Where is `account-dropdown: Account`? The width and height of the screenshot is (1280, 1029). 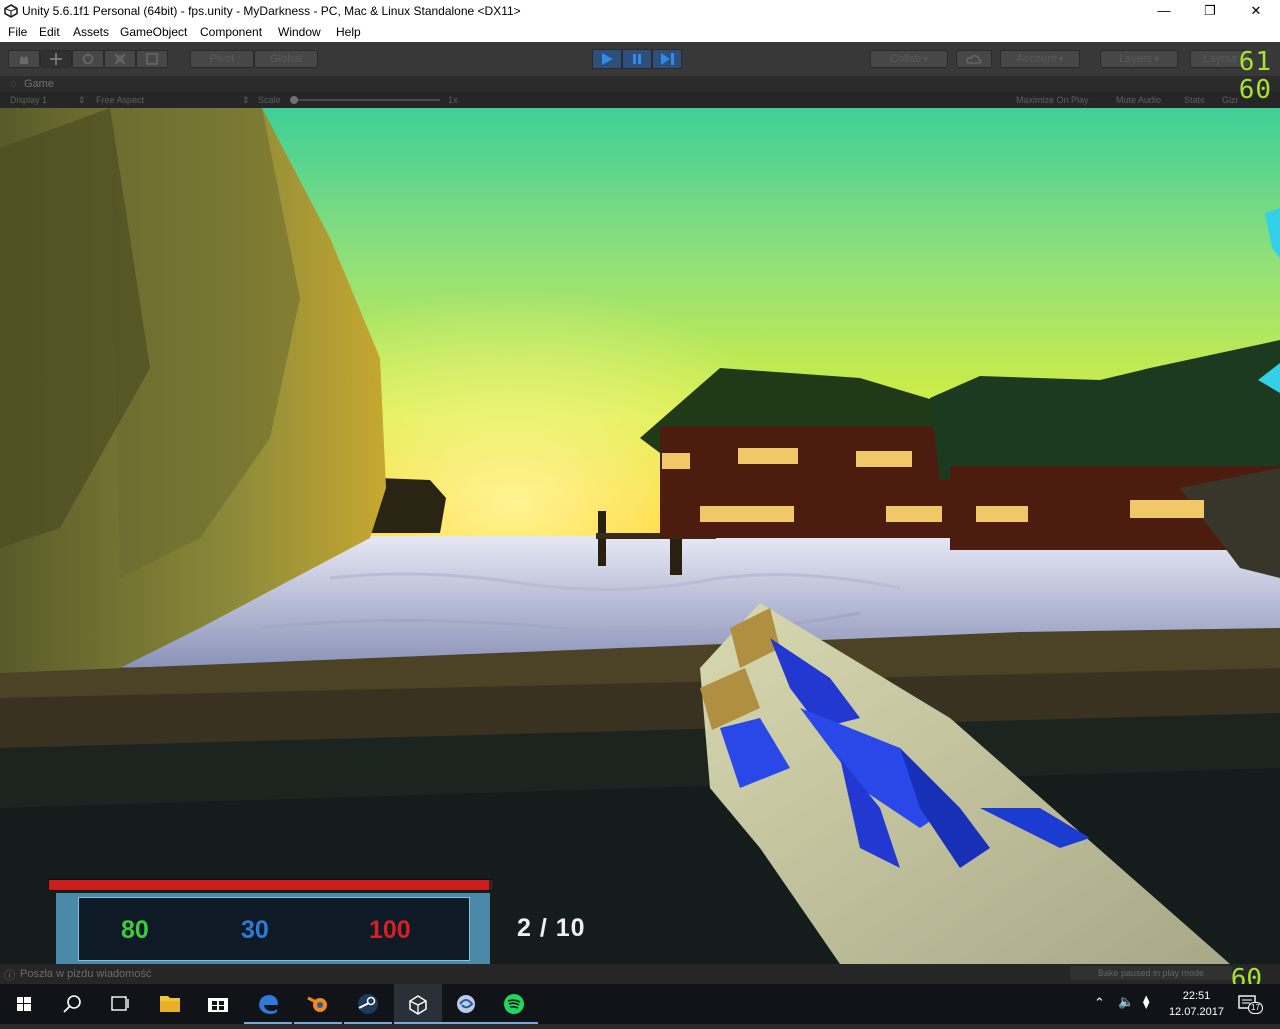 account-dropdown: Account is located at coordinates (1040, 59).